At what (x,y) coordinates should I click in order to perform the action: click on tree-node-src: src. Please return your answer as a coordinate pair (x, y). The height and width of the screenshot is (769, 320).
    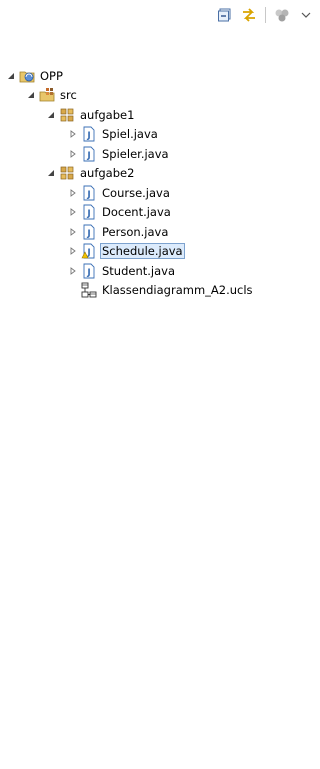
    Looking at the image, I should click on (160, 96).